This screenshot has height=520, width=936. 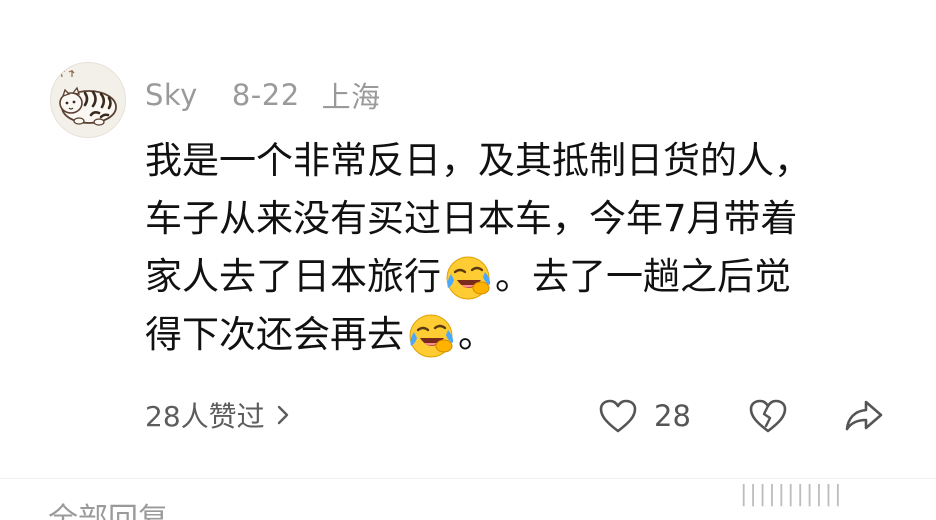 I want to click on comment-text: 得下次还会再去, so click(x=274, y=334).